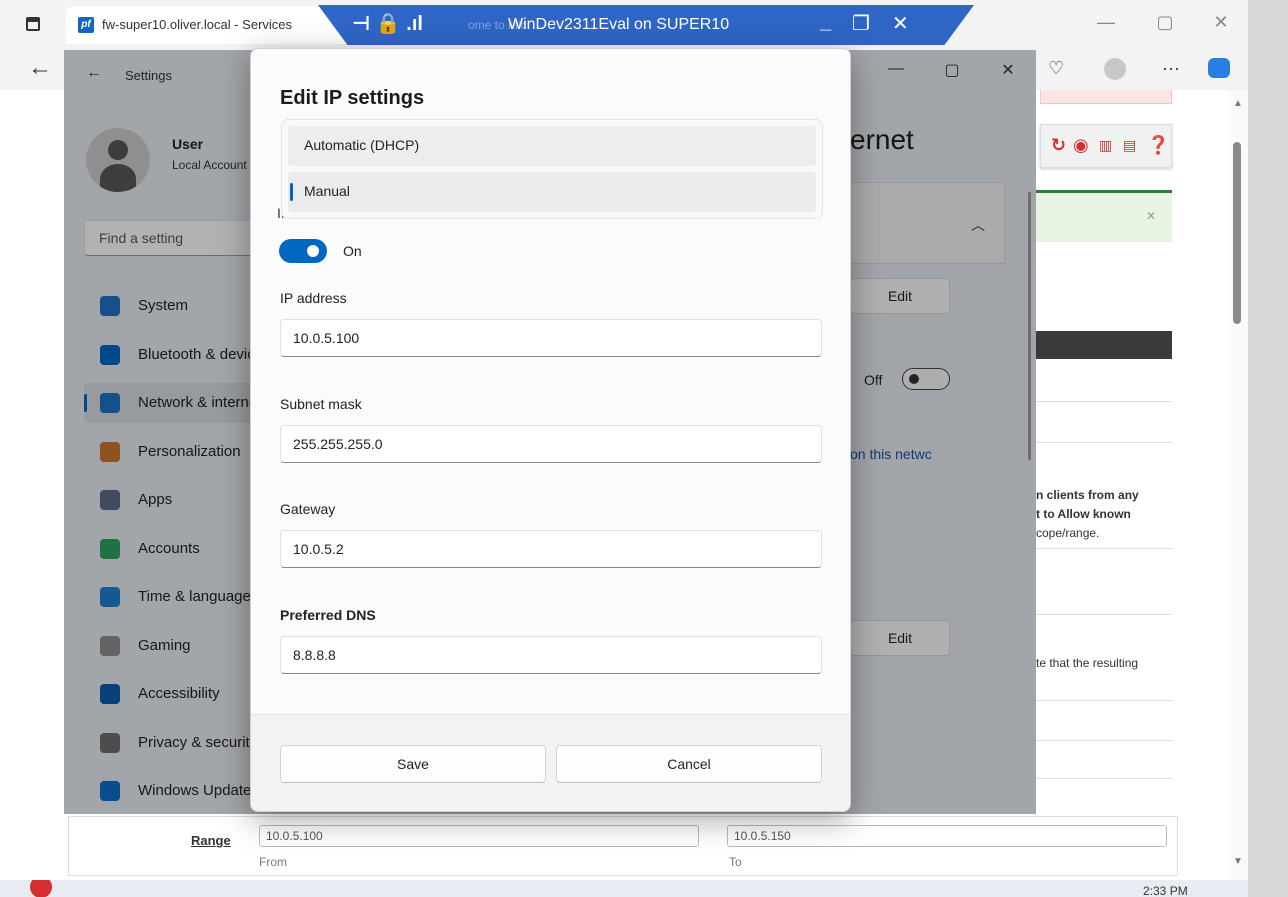 This screenshot has height=897, width=1288. What do you see at coordinates (1115, 69) in the screenshot?
I see `profile-avatar-icon` at bounding box center [1115, 69].